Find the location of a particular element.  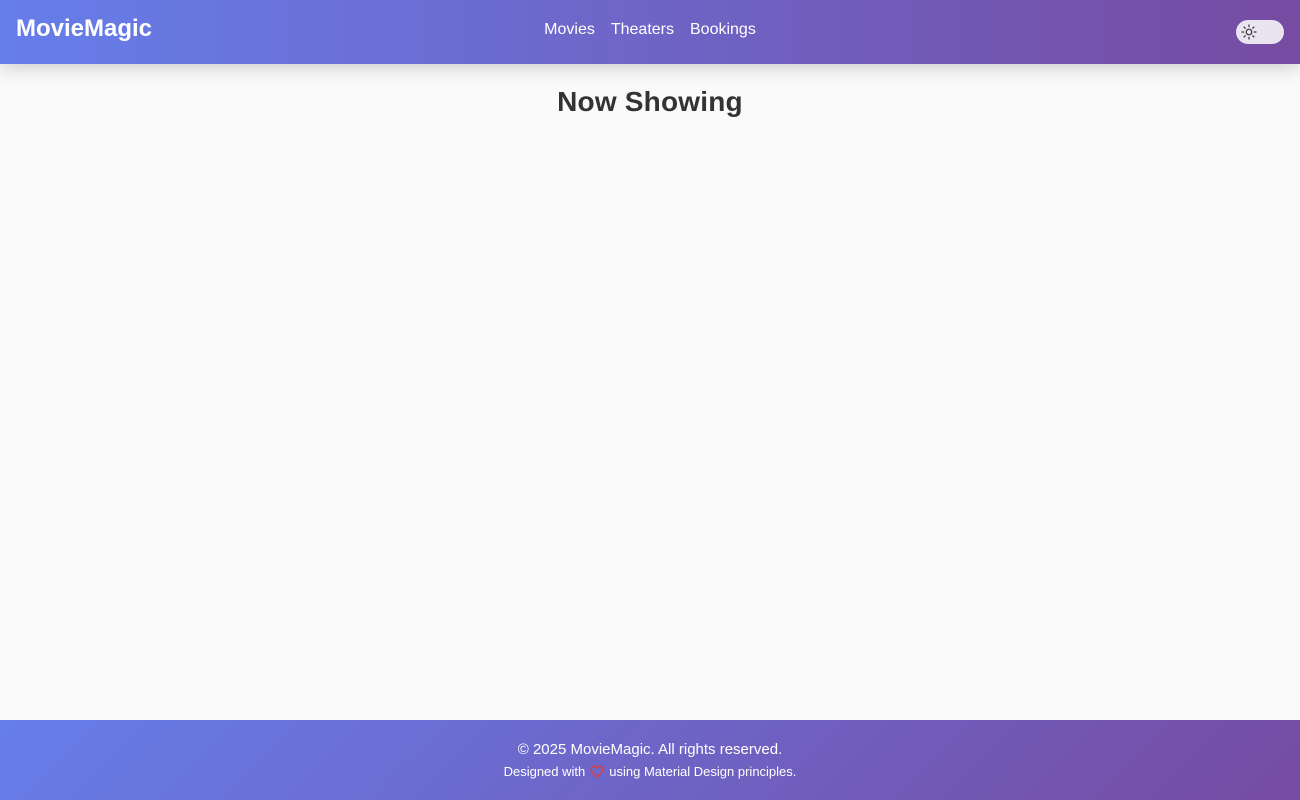

nav-movies: Movies is located at coordinates (569, 30).